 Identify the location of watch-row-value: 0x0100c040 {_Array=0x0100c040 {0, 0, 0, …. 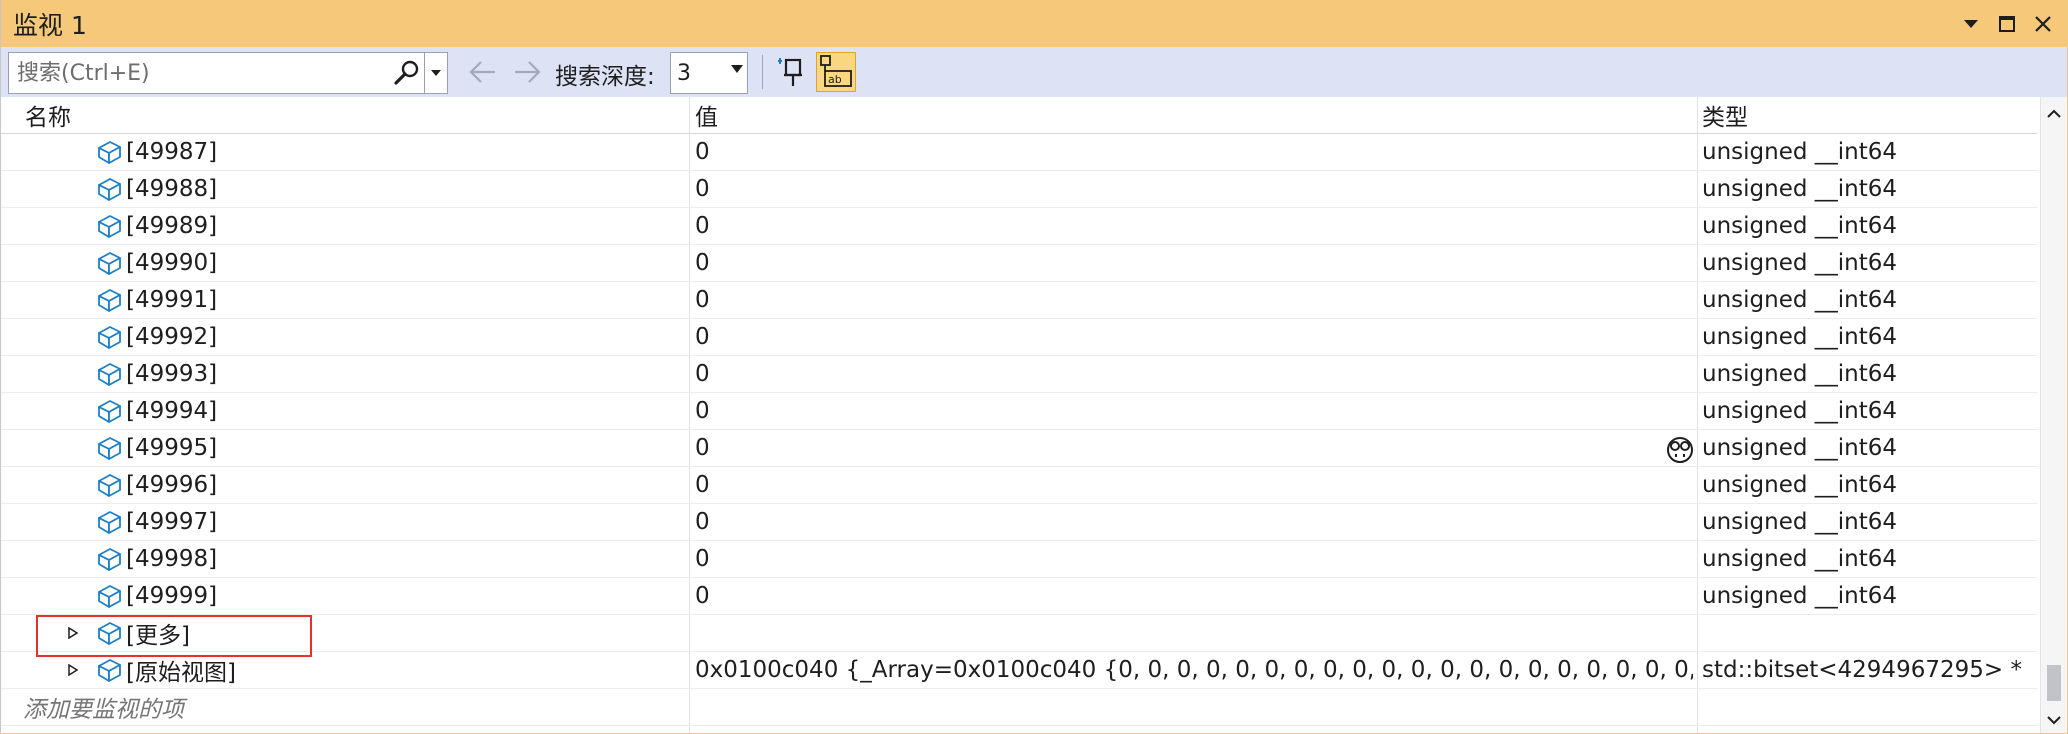
(1194, 670).